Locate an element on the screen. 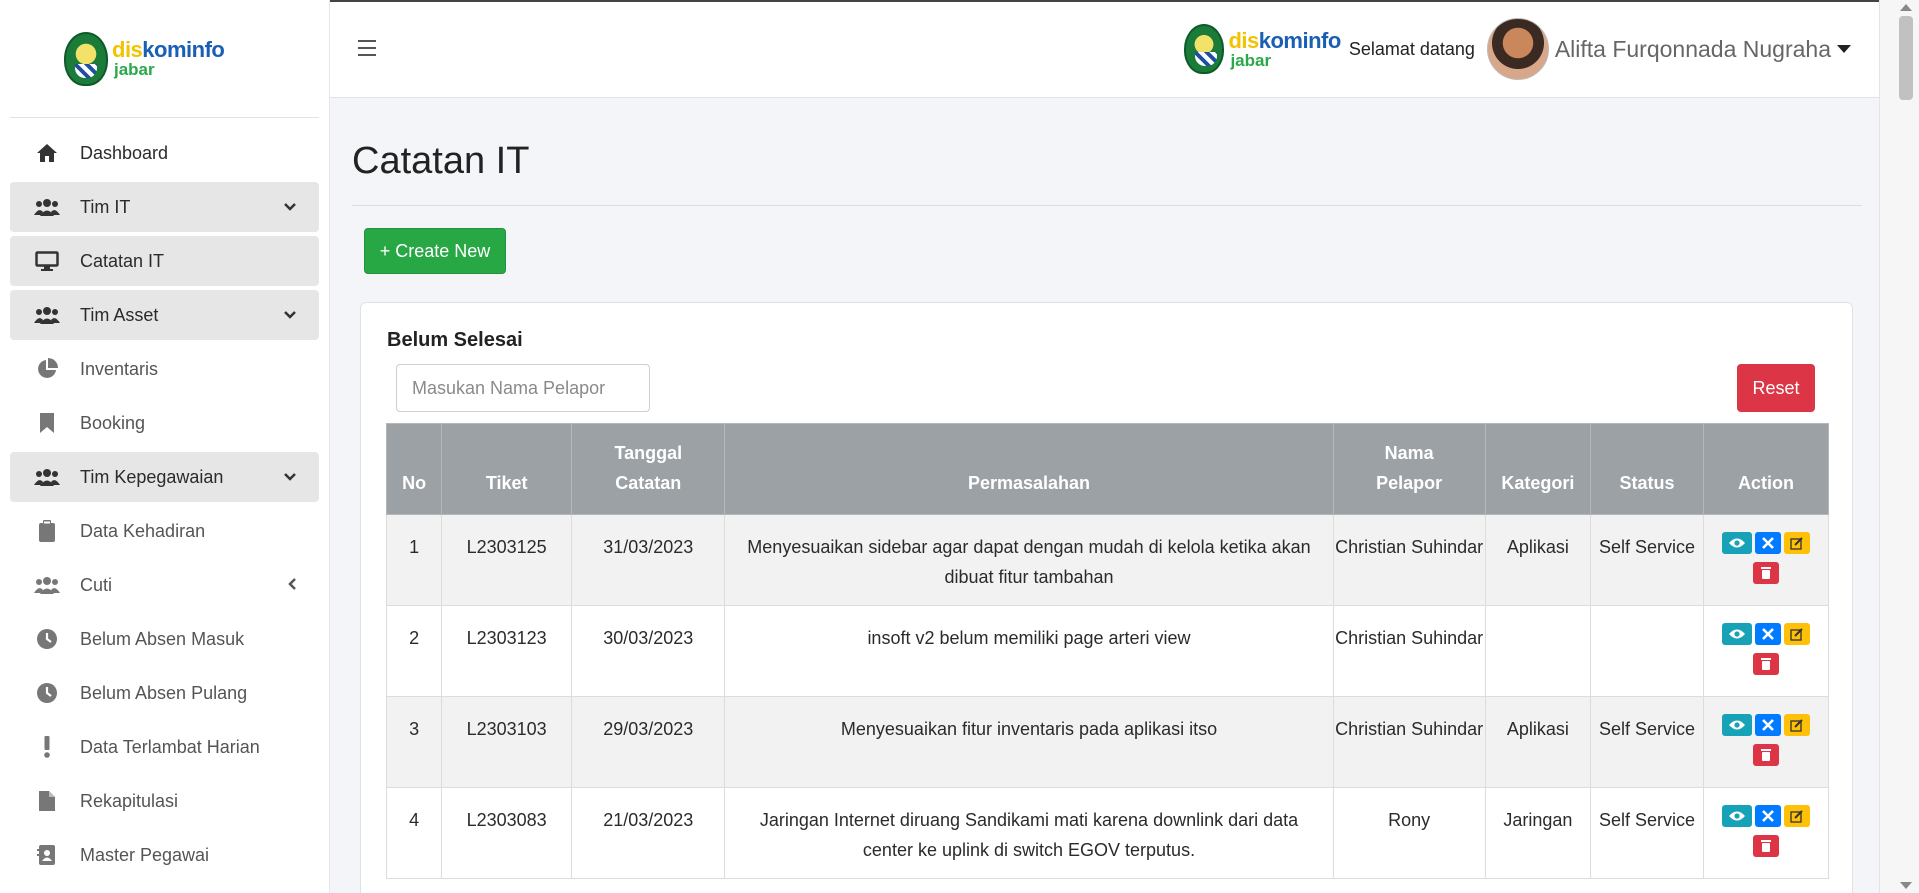 This screenshot has width=1919, height=893. sidebar-item-label: Belum Absen Pulang is located at coordinates (164, 692).